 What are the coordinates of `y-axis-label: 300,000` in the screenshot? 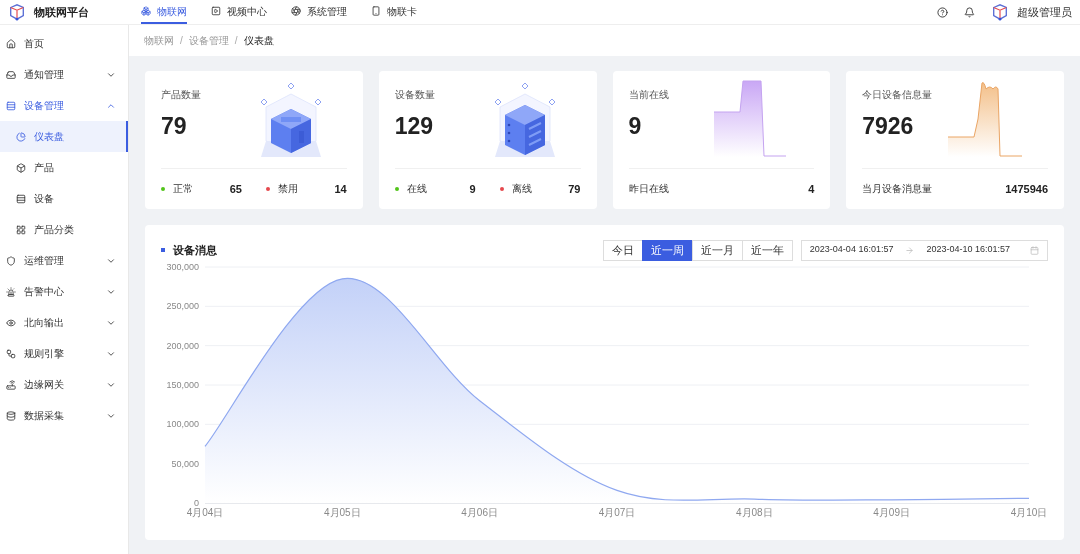 It's located at (182, 267).